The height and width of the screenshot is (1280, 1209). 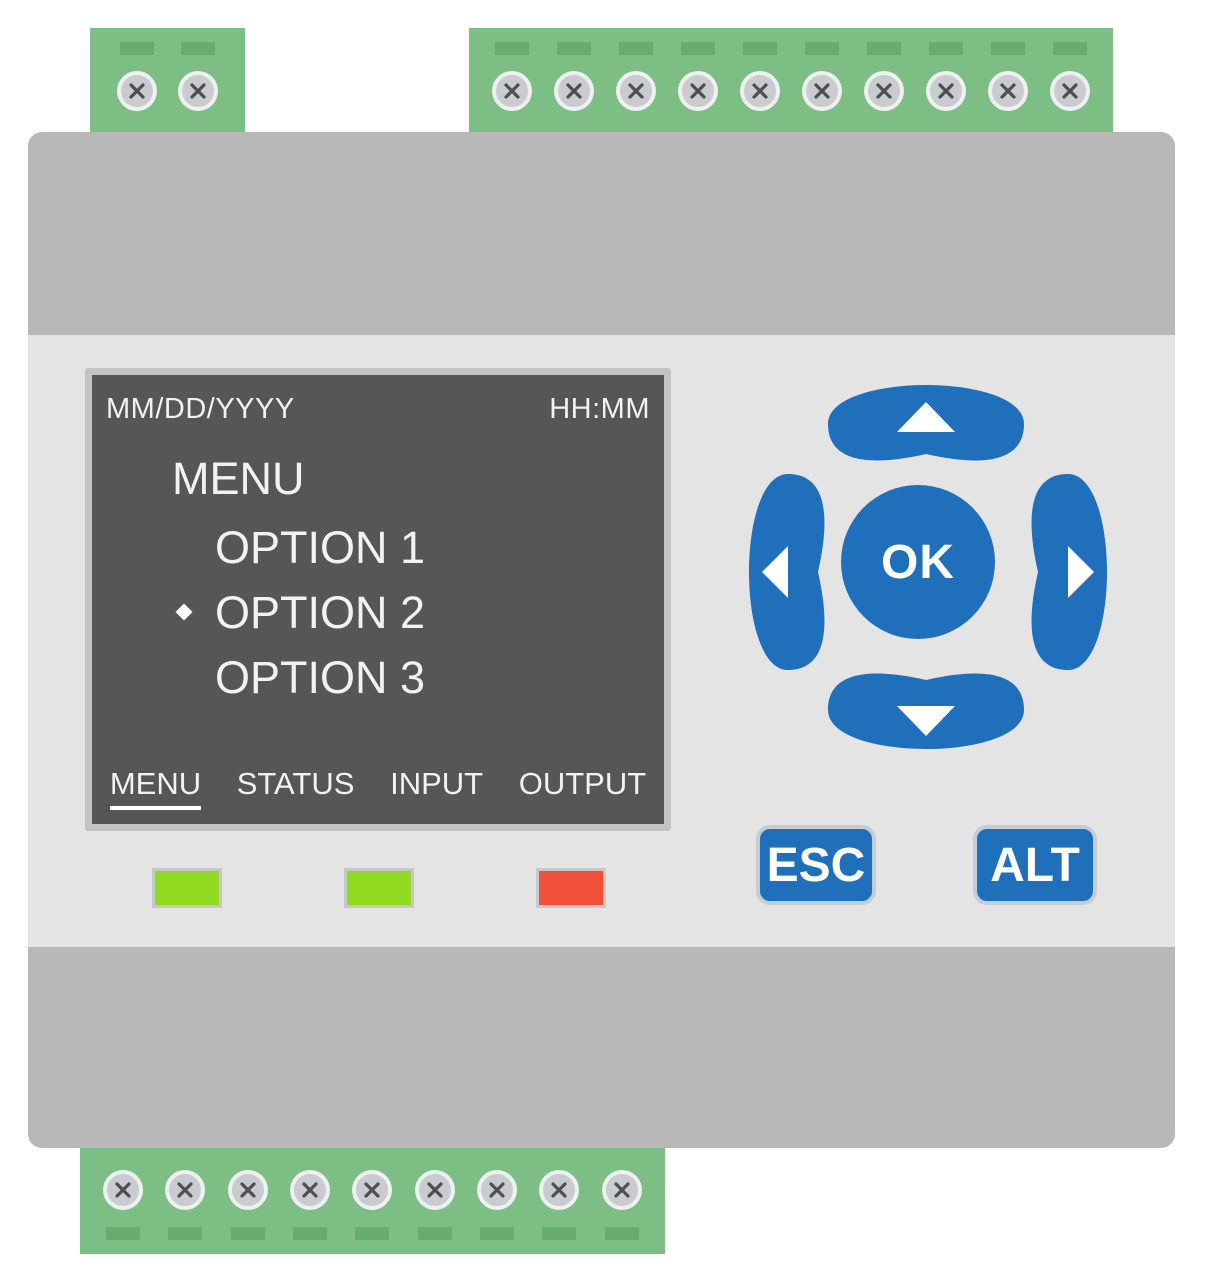 I want to click on left-button, so click(x=787, y=572).